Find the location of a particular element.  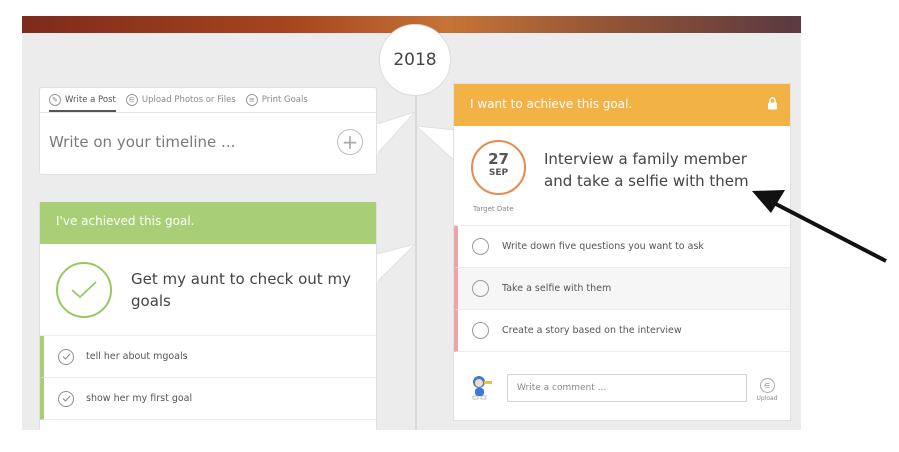

pencil-icon: ✎ is located at coordinates (55, 100).